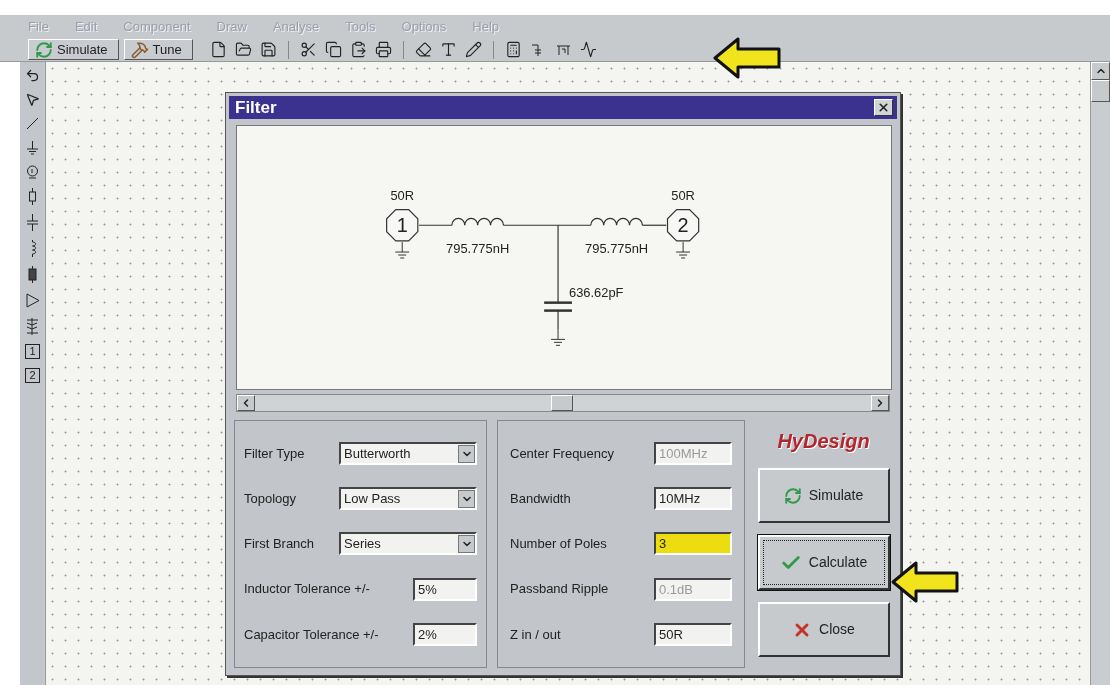  Describe the element at coordinates (823, 629) in the screenshot. I see `dialog-button: Close` at that location.